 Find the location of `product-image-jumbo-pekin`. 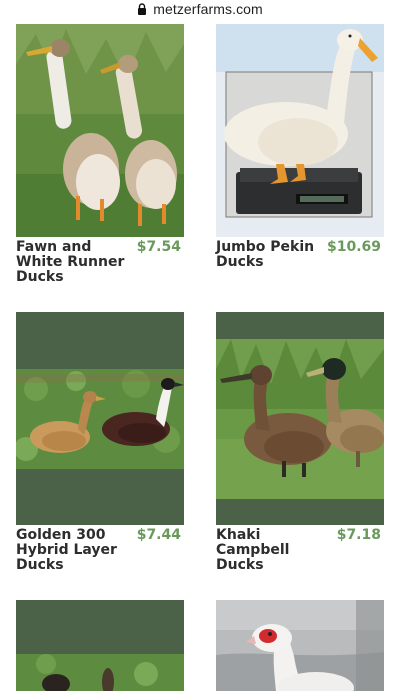

product-image-jumbo-pekin is located at coordinates (300, 130).